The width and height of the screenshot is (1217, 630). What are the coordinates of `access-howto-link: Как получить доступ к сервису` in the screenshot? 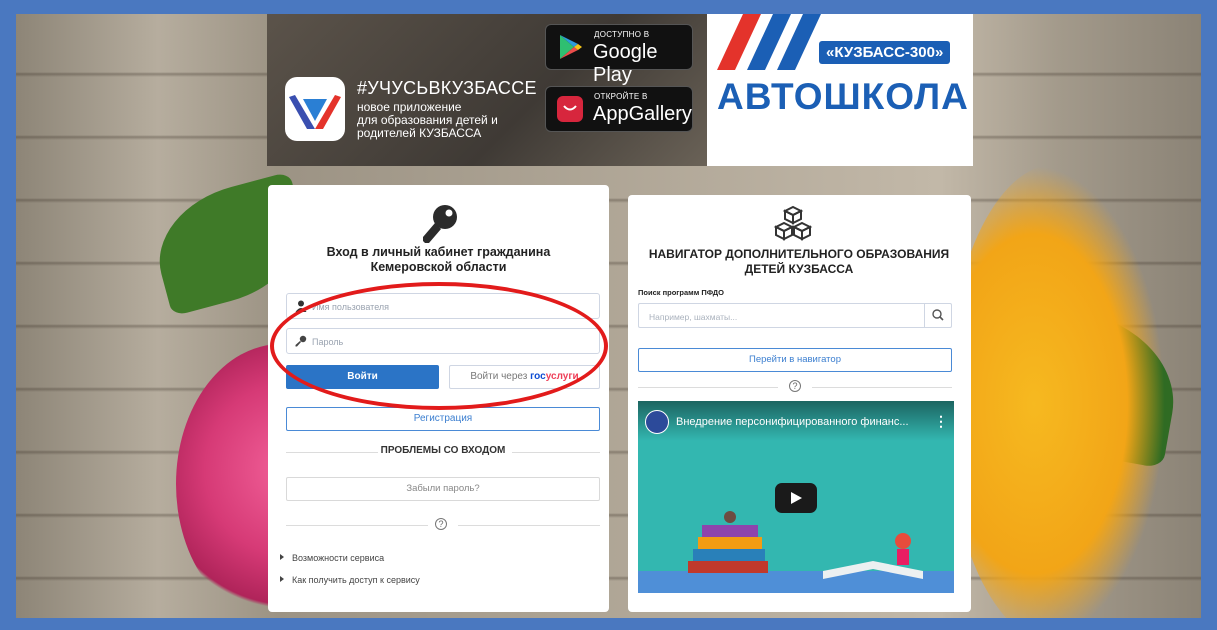 It's located at (350, 580).